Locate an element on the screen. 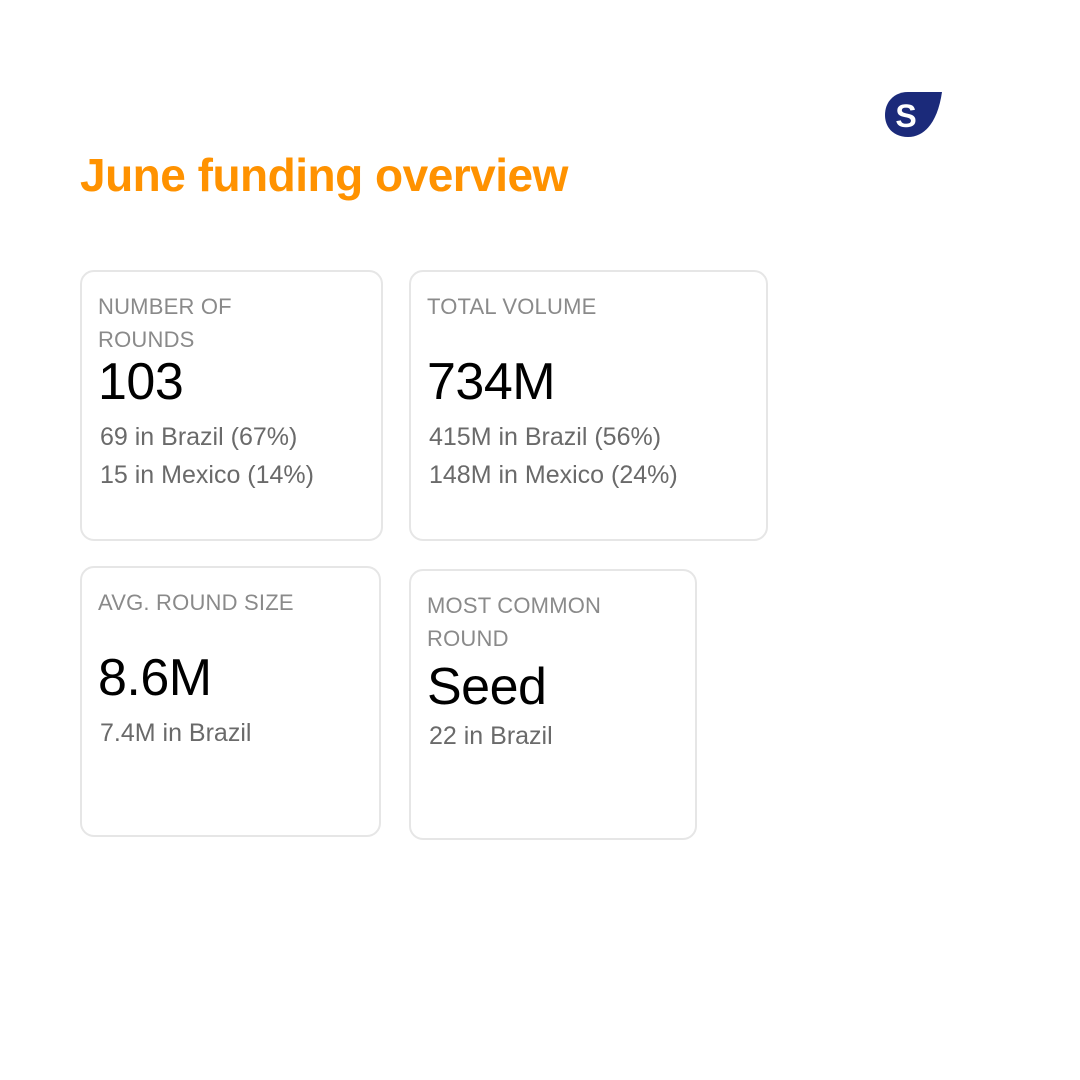  card-value: Seed is located at coordinates (487, 687).